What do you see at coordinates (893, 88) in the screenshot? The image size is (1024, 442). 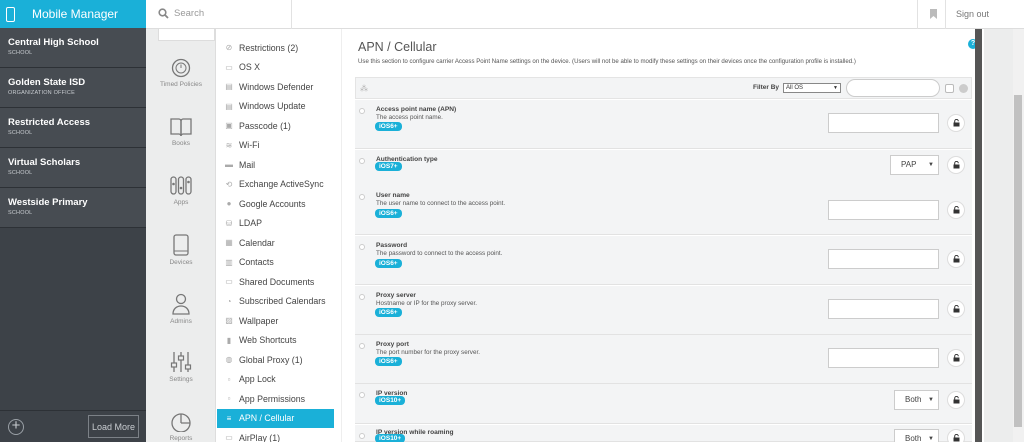 I see `settings-search-input` at bounding box center [893, 88].